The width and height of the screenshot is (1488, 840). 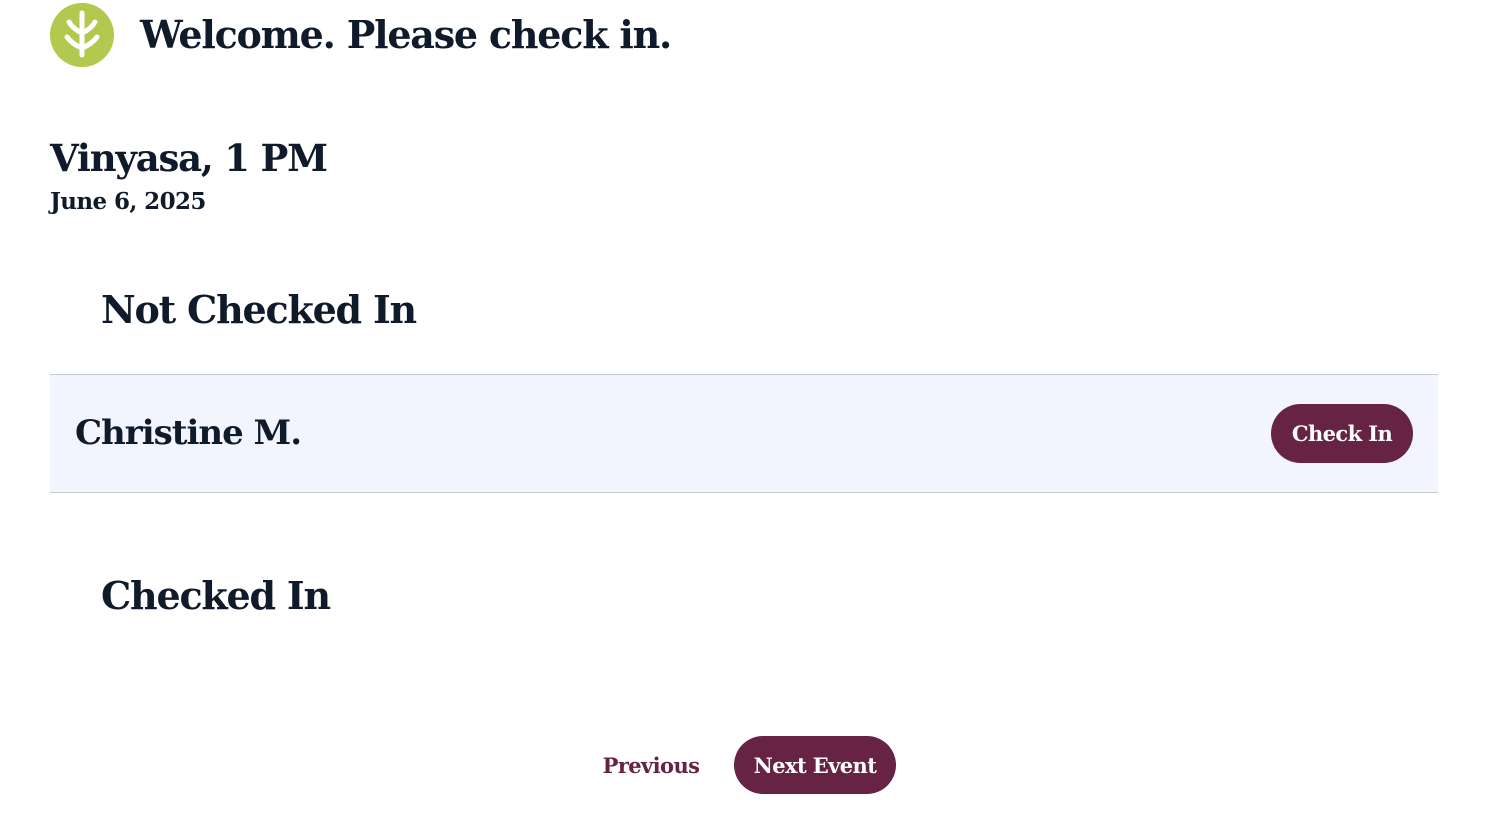 What do you see at coordinates (1342, 433) in the screenshot?
I see `check-in-button: Check In` at bounding box center [1342, 433].